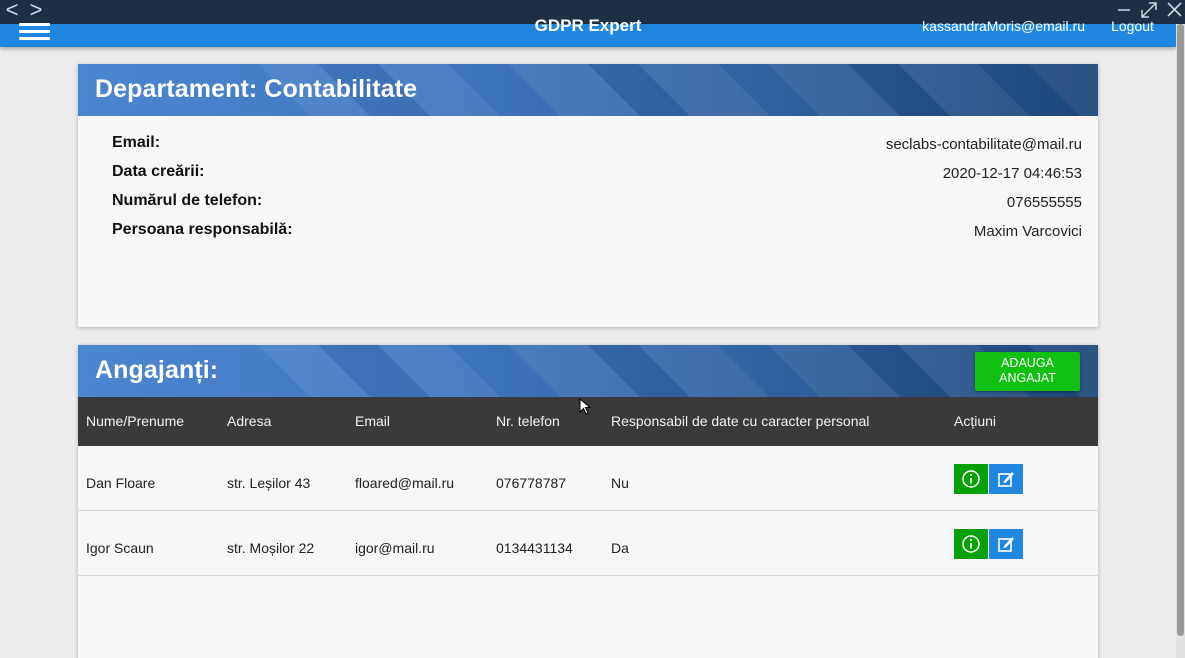 This screenshot has width=1185, height=658. What do you see at coordinates (983, 144) in the screenshot?
I see `info-value: seclabs-contabilitate@mail.ru` at bounding box center [983, 144].